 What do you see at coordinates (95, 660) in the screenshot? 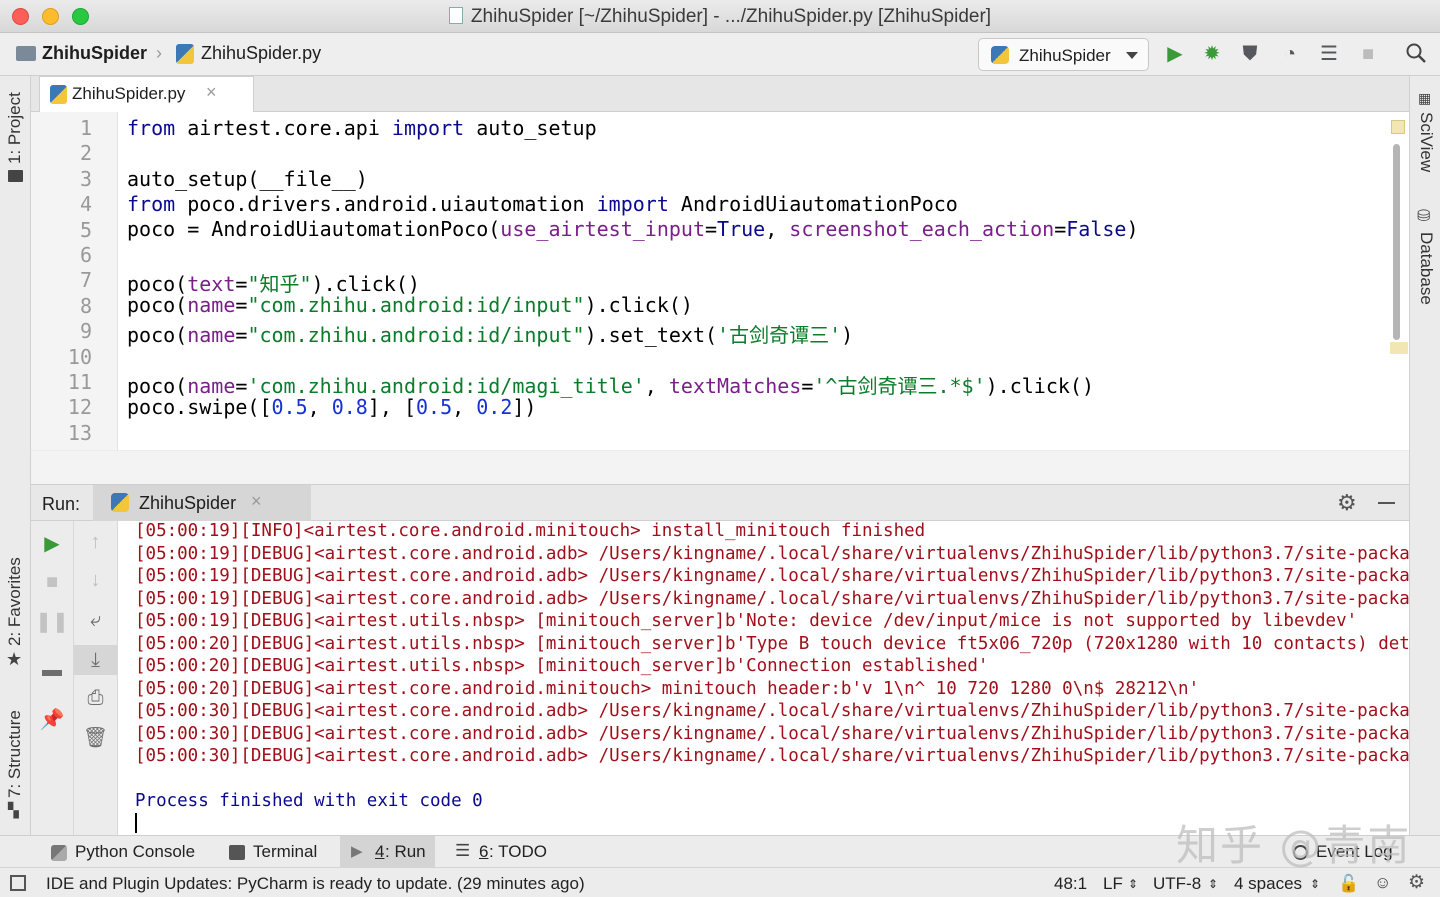
I see `scroll-to-end-icon: ⤓` at bounding box center [95, 660].